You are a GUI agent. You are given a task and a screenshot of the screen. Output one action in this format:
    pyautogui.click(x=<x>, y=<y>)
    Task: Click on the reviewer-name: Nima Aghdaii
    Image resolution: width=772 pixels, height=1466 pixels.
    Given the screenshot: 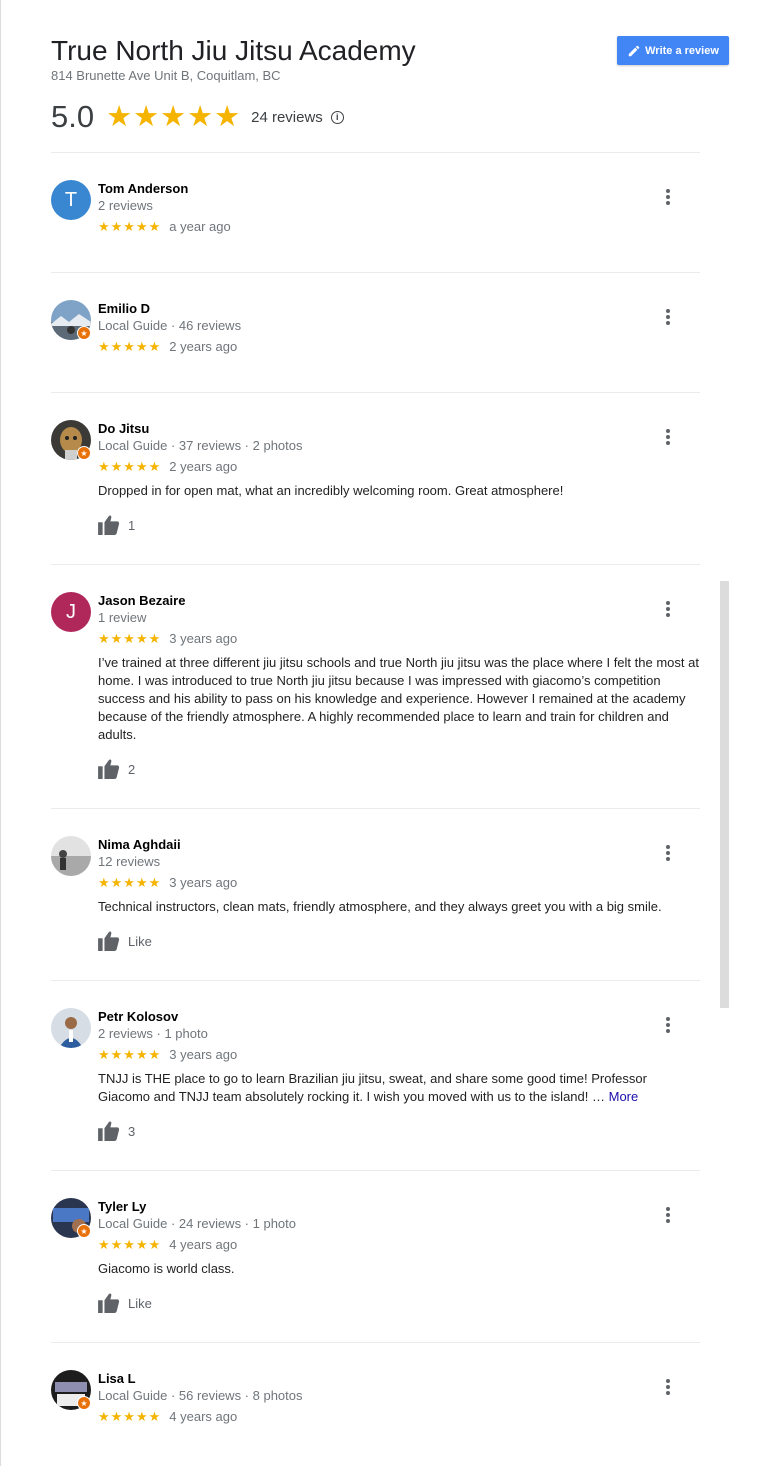 What is the action you would take?
    pyautogui.click(x=399, y=844)
    